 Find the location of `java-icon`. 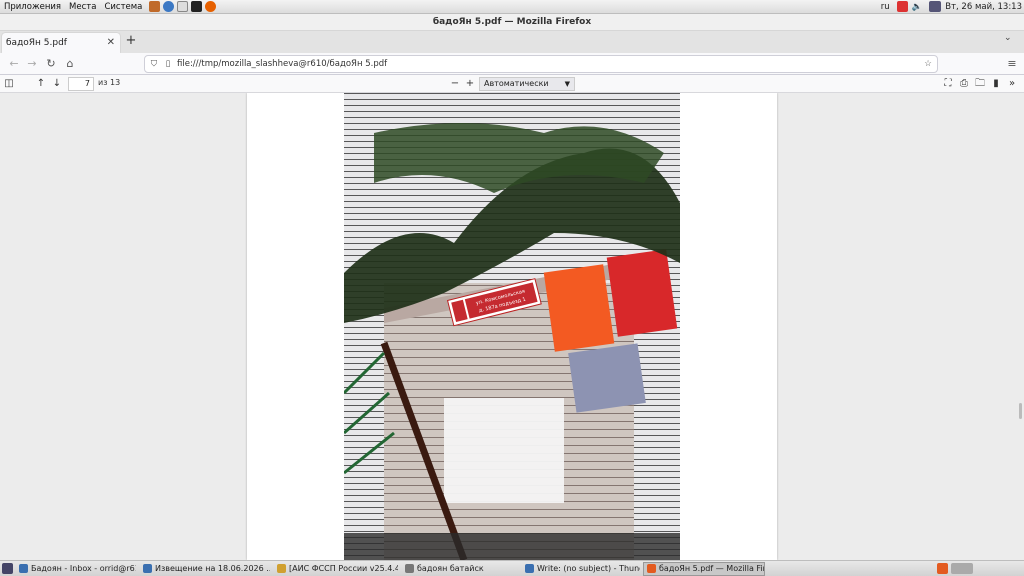

java-icon is located at coordinates (281, 568).